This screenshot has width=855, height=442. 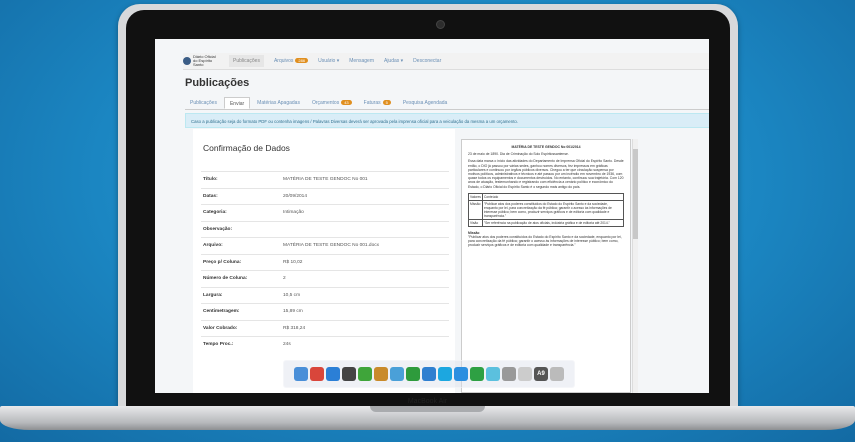 I want to click on faturas-badge: 5, so click(x=386, y=102).